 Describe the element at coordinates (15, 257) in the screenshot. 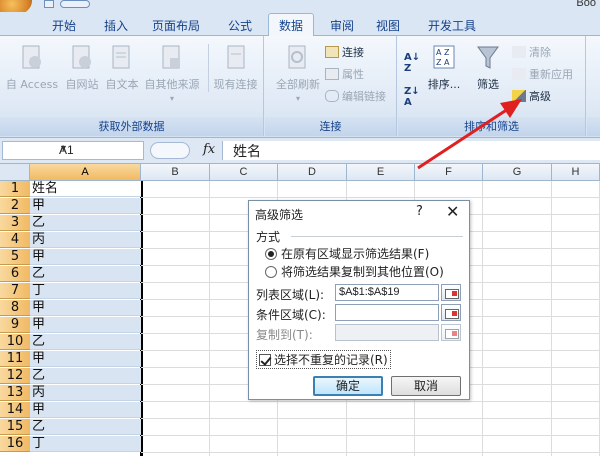

I see `row-header: 5` at that location.